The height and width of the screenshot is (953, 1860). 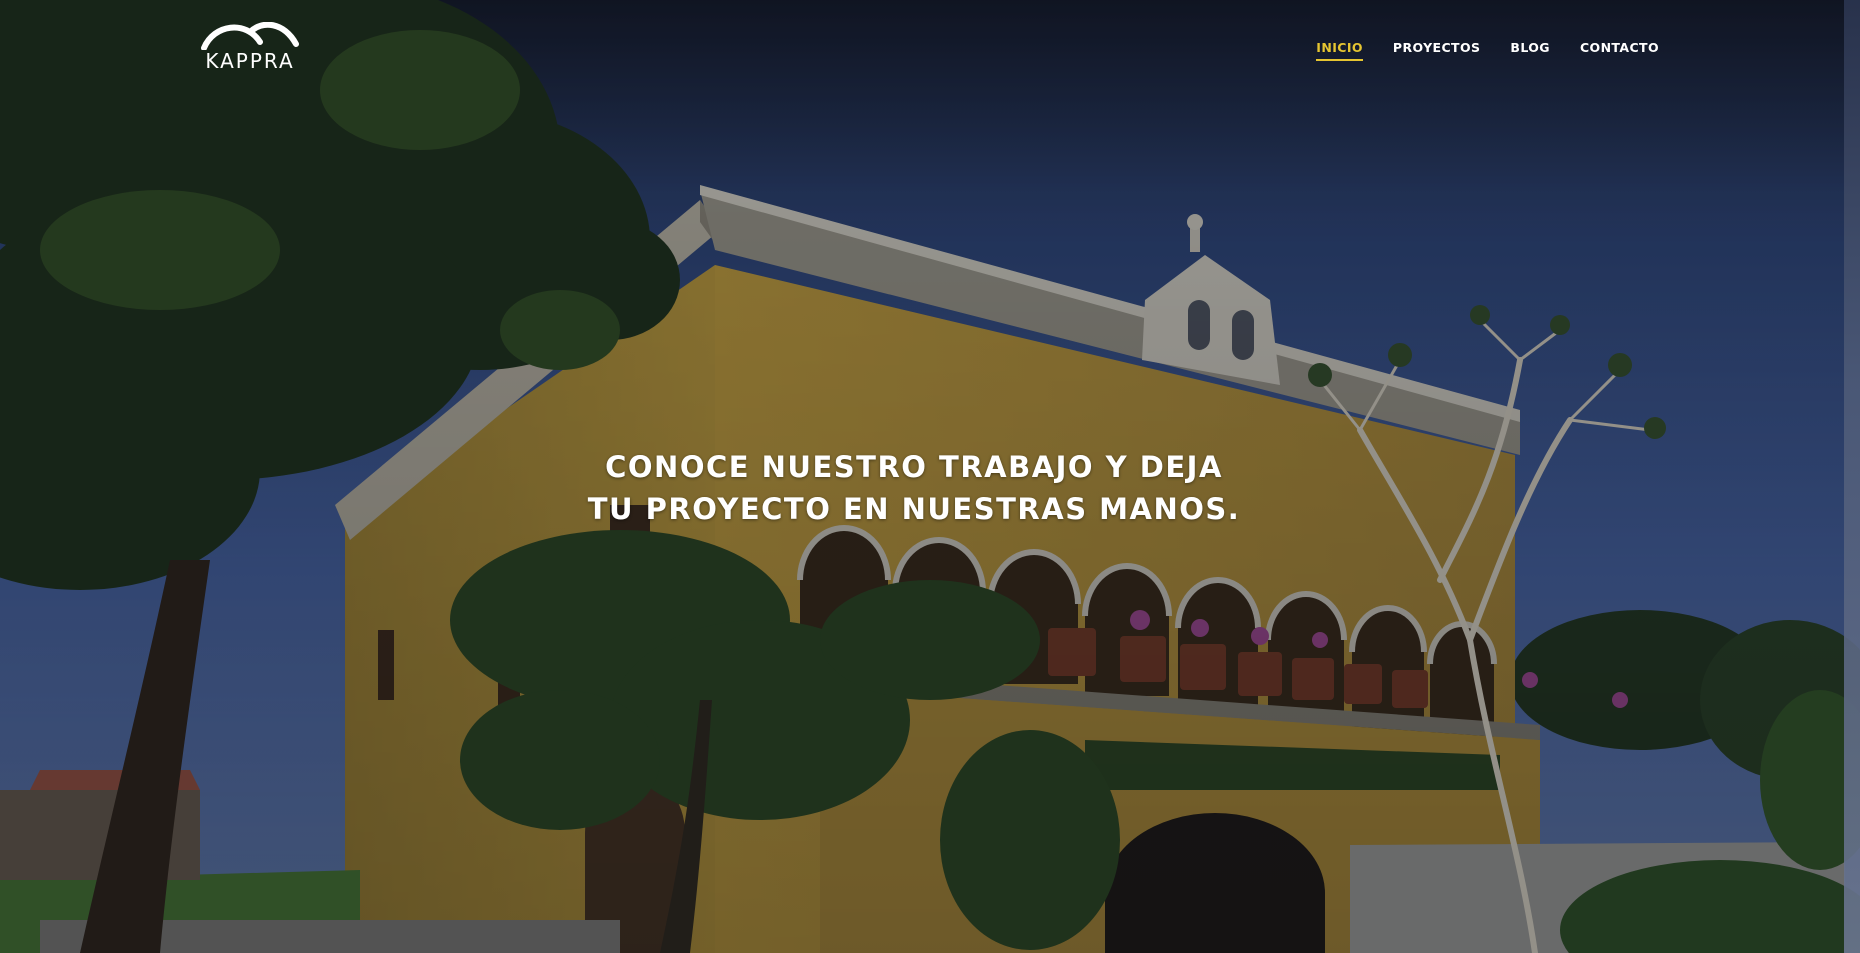 What do you see at coordinates (914, 509) in the screenshot?
I see `headline-line-2: TU PROYECTO EN NUESTRAS MANOS.` at bounding box center [914, 509].